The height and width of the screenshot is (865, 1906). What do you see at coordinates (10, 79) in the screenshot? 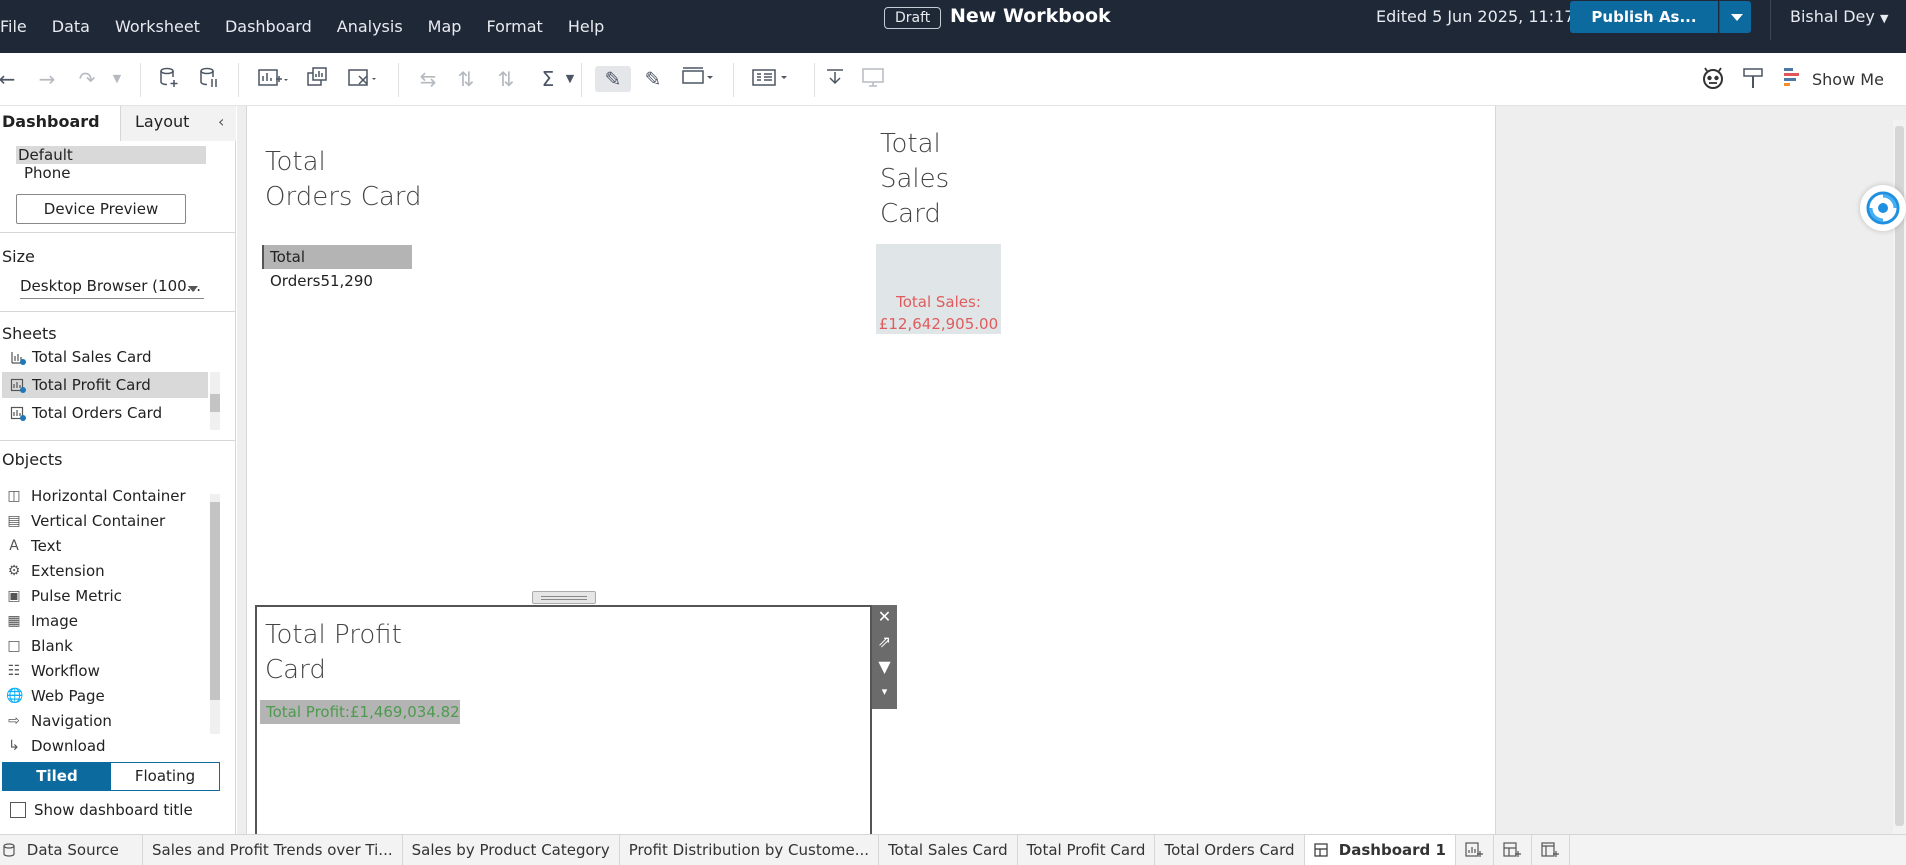
I see `undo-icon: ←` at bounding box center [10, 79].